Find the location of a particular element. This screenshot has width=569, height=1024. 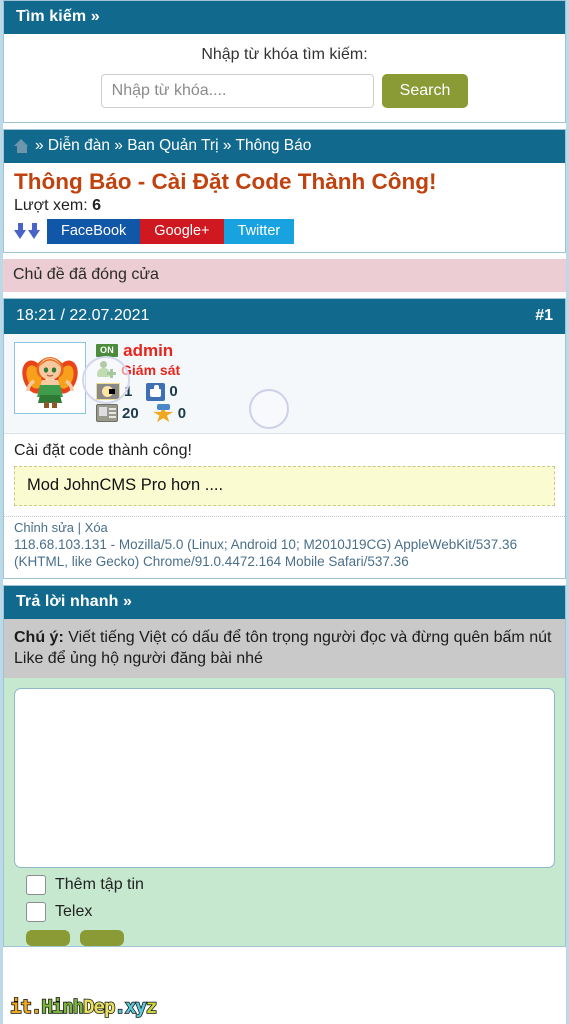

stat-rating-value: 0 is located at coordinates (182, 413).